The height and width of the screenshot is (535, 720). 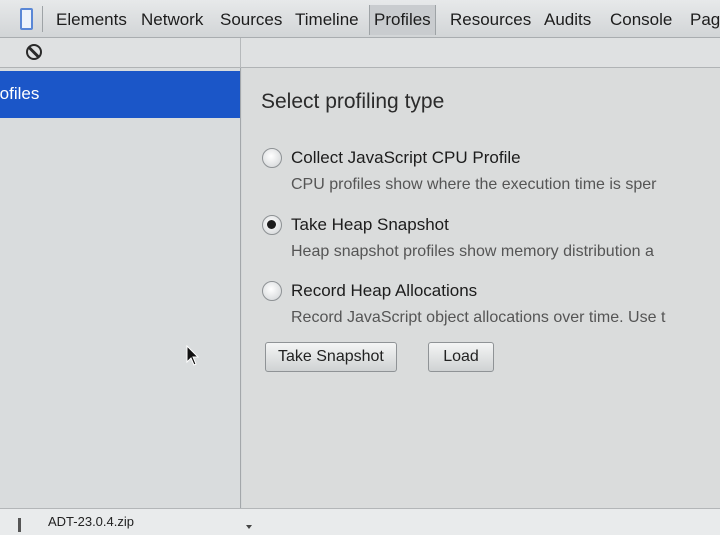 I want to click on download-shelf: ADT-23.0.4.zip, so click(x=360, y=521).